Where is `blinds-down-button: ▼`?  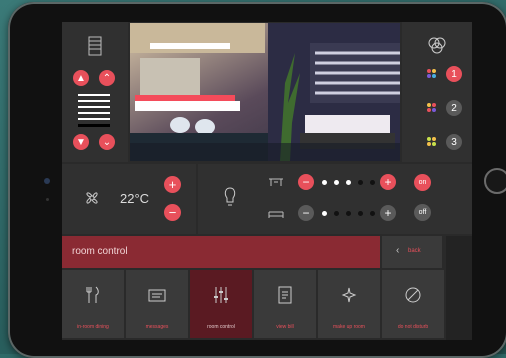
blinds-down-button: ▼ is located at coordinates (81, 142).